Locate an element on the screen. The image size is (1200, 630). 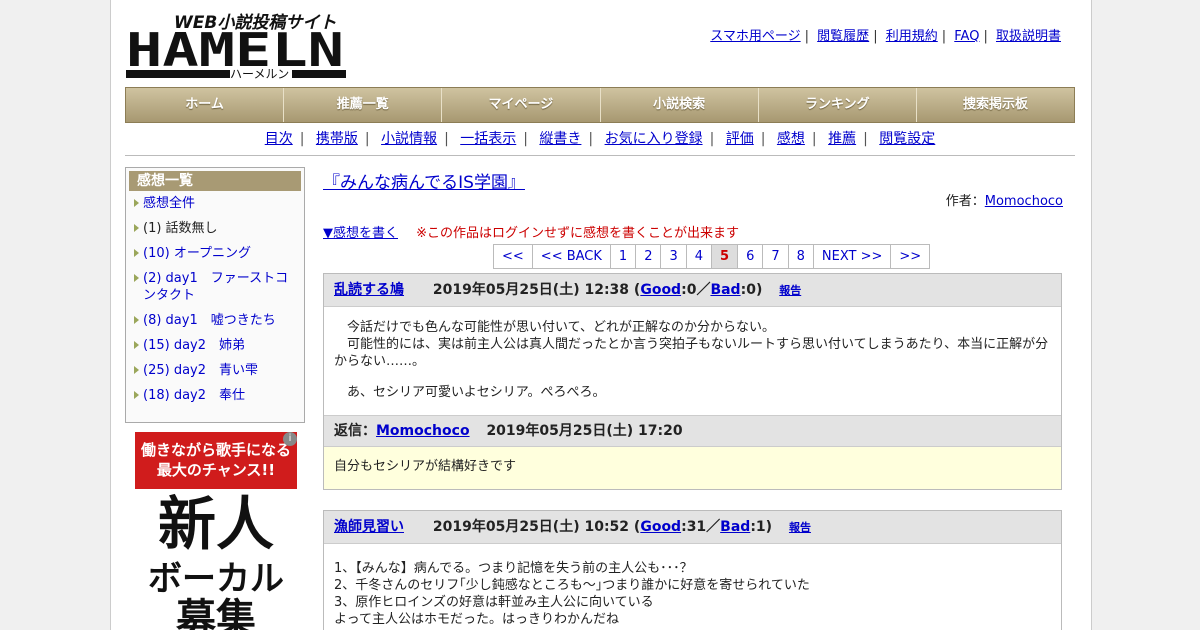
subnav-bulk-view: 一括表示 is located at coordinates (488, 139).